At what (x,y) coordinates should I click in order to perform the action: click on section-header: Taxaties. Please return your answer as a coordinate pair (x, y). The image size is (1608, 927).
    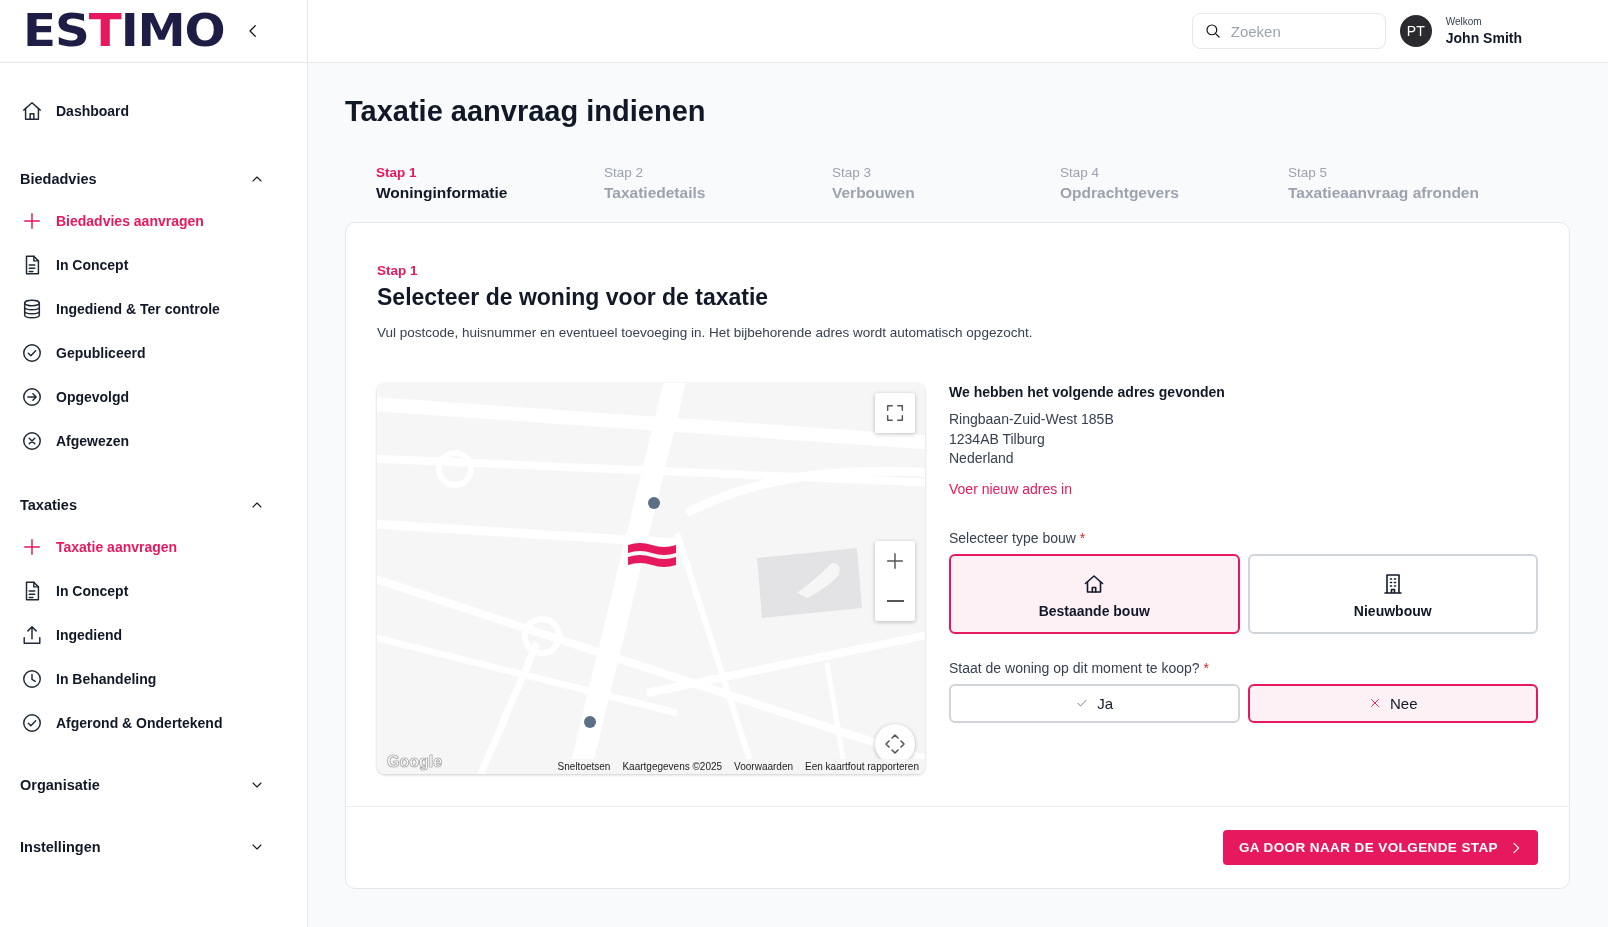
    Looking at the image, I should click on (153, 505).